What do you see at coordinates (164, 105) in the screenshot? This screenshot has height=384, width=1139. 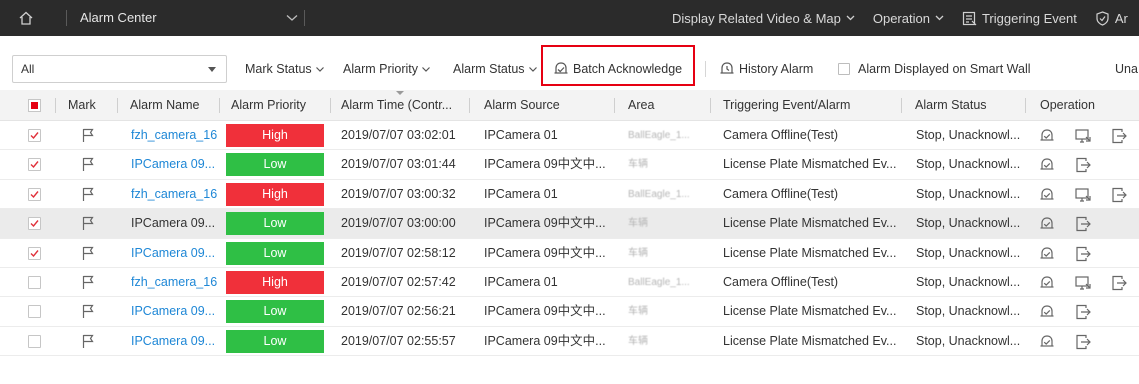 I see `header-alarm-name: Alarm Name` at bounding box center [164, 105].